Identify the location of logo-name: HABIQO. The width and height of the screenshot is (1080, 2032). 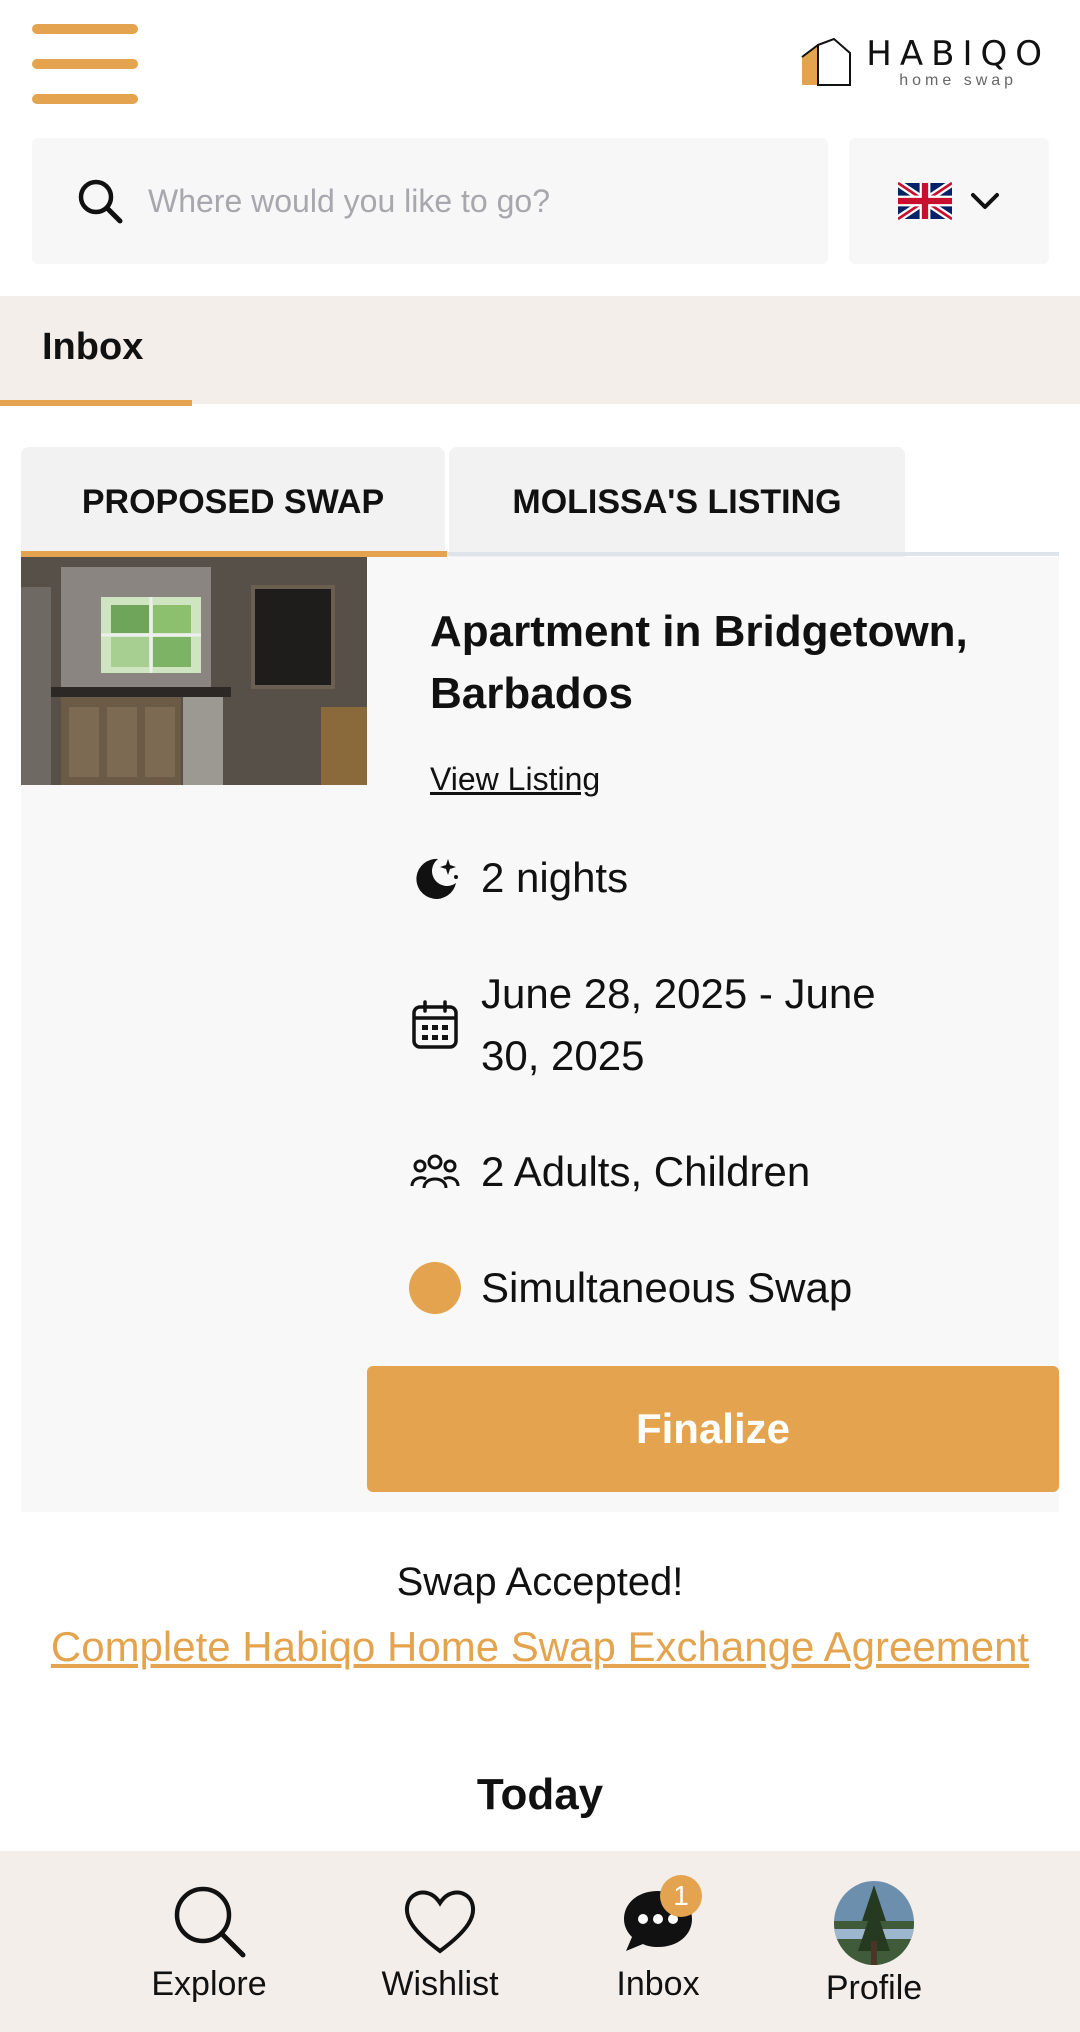
(958, 54).